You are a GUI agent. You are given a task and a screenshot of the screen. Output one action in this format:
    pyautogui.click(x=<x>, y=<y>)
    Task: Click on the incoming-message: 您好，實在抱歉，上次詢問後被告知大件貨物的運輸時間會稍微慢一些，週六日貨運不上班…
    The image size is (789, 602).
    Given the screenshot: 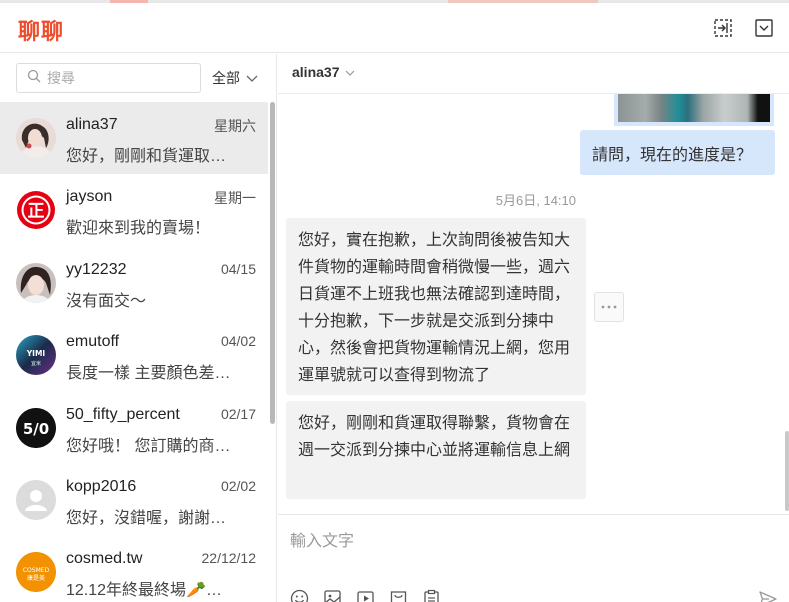 What is the action you would take?
    pyautogui.click(x=436, y=306)
    